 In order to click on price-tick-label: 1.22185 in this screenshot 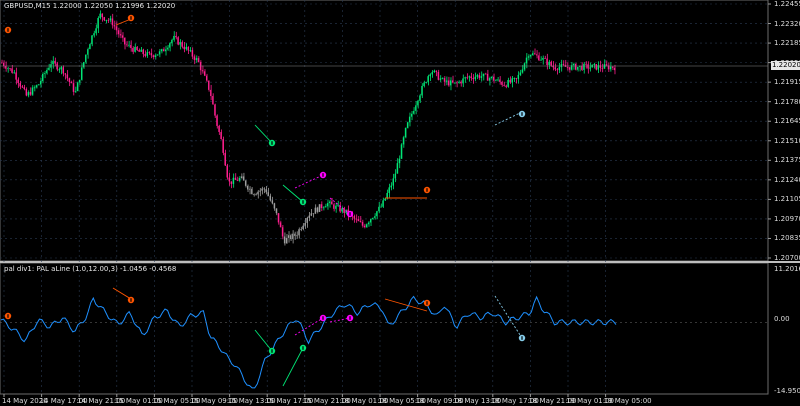, I will do `click(787, 43)`.